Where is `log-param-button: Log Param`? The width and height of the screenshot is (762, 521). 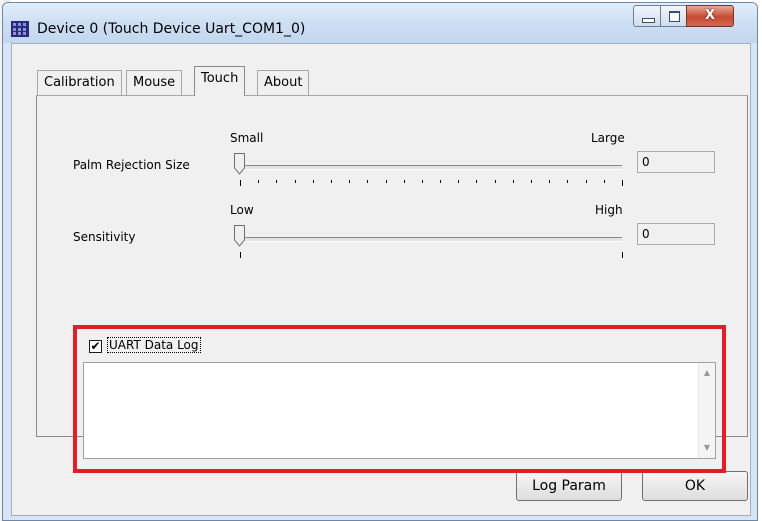
log-param-button: Log Param is located at coordinates (569, 486).